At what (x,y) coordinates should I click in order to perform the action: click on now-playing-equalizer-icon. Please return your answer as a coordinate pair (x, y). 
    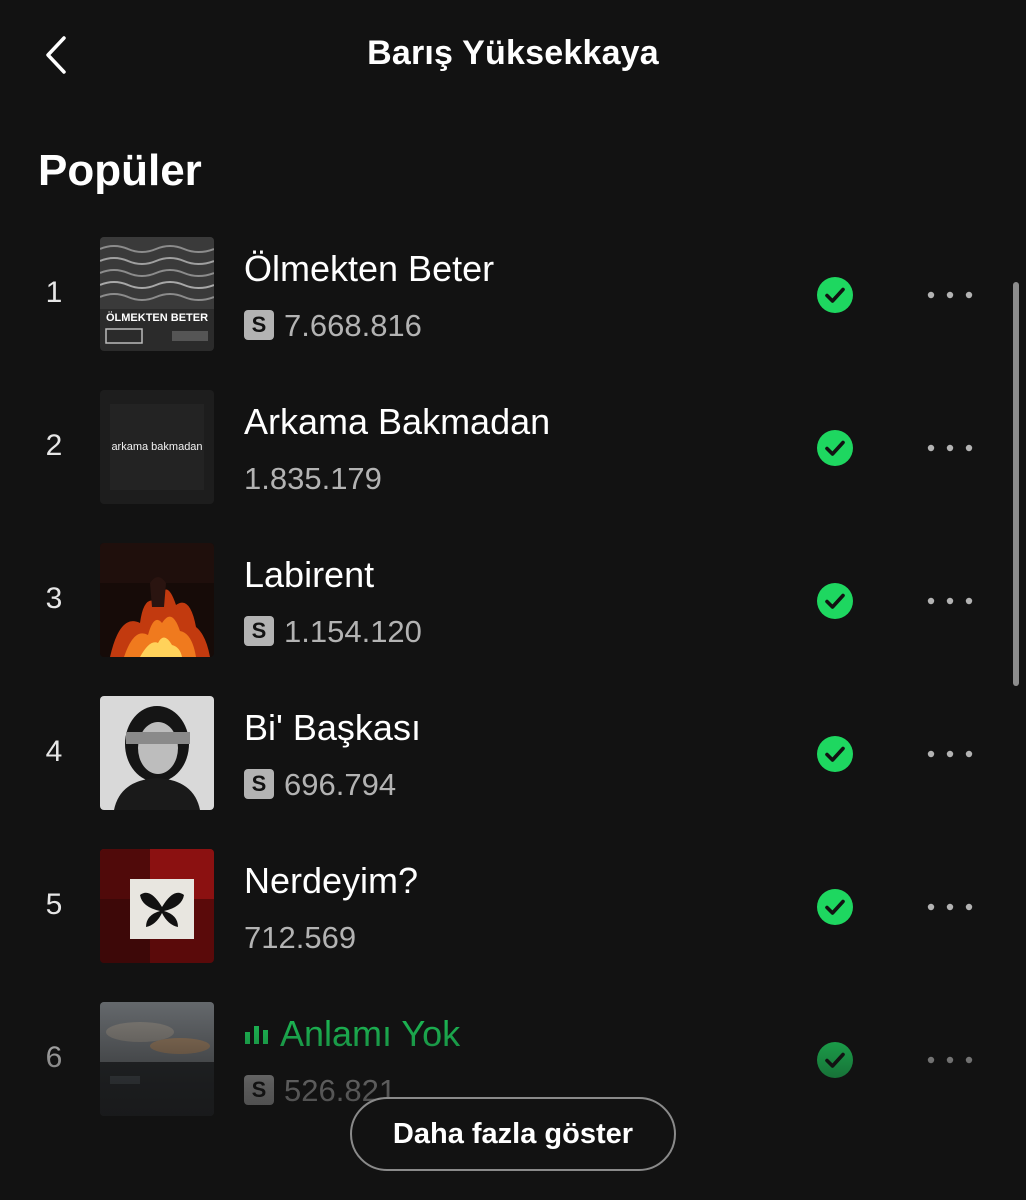
    Looking at the image, I should click on (256, 1035).